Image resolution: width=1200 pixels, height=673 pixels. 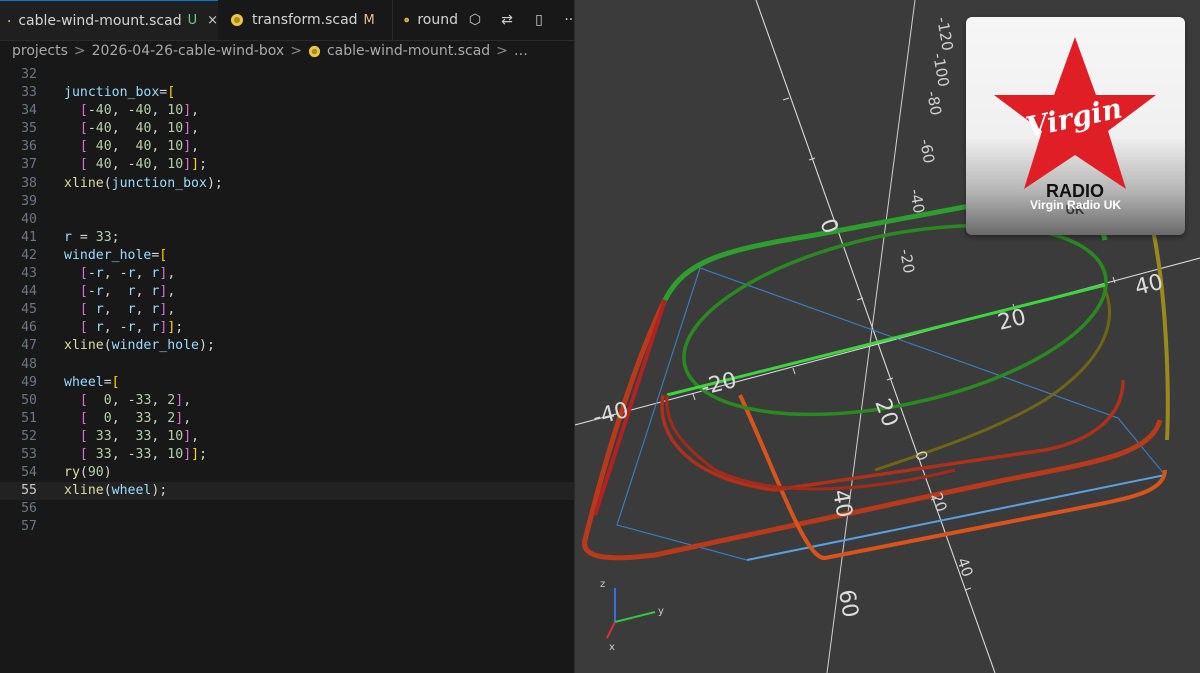 I want to click on code-line: 57, so click(x=287, y=527).